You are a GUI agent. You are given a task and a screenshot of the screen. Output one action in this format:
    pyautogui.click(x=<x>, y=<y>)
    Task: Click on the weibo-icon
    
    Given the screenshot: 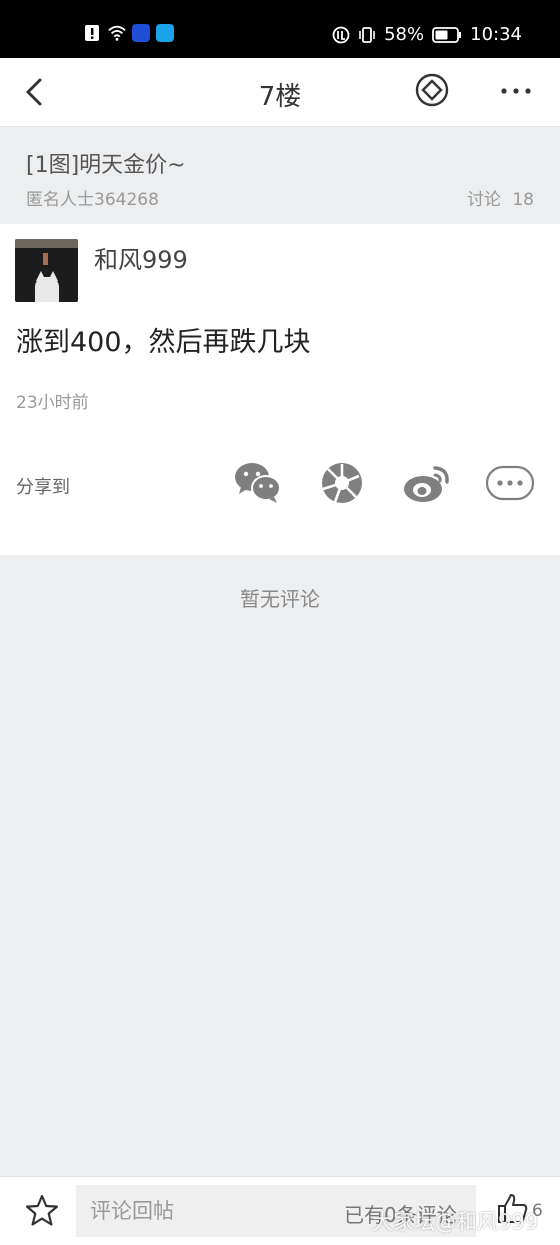 What is the action you would take?
    pyautogui.click(x=427, y=483)
    